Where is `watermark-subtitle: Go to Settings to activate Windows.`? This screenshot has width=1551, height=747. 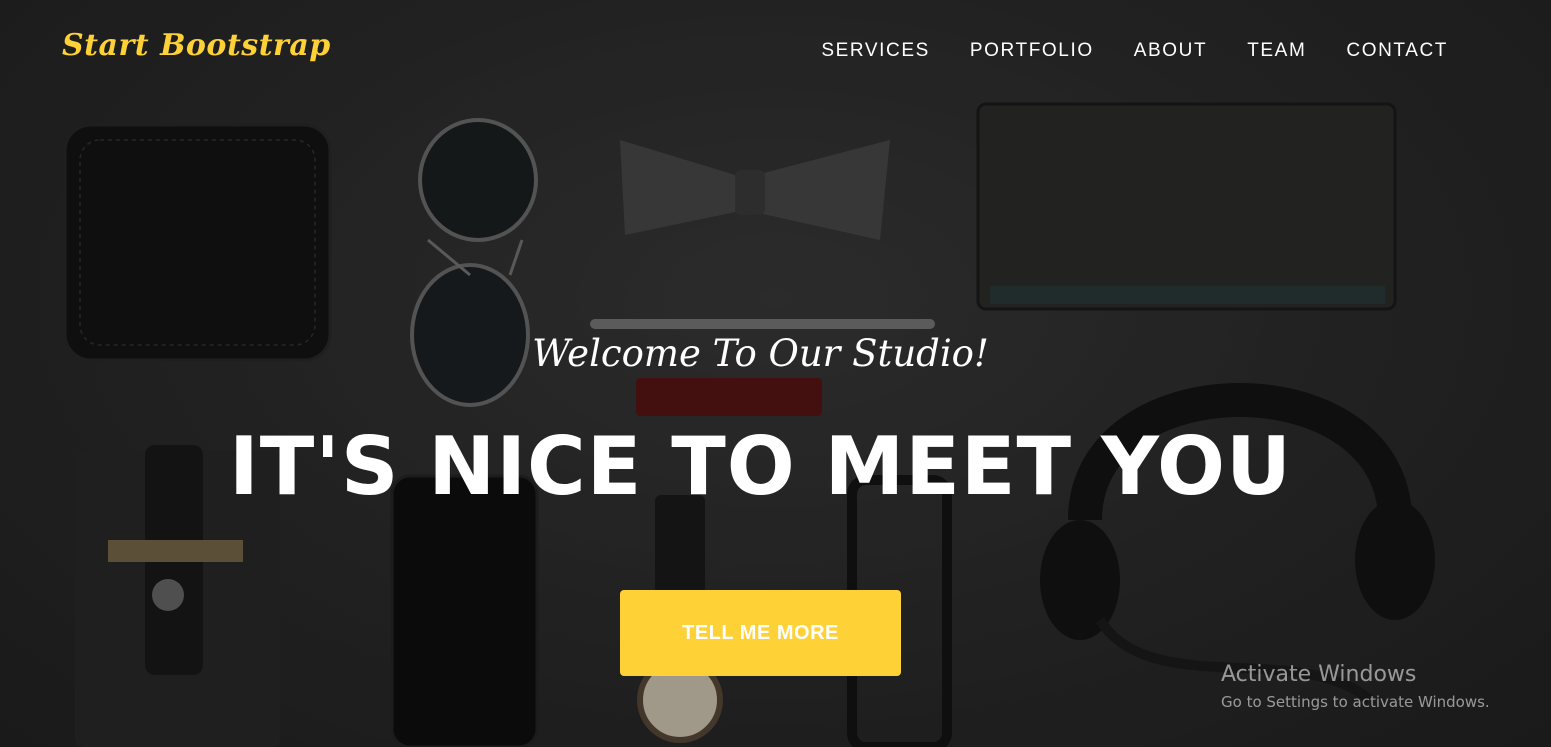
watermark-subtitle: Go to Settings to activate Windows. is located at coordinates (1355, 702).